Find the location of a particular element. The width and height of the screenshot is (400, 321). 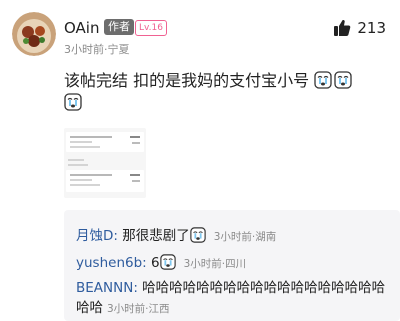

like-count: 213 is located at coordinates (371, 28).